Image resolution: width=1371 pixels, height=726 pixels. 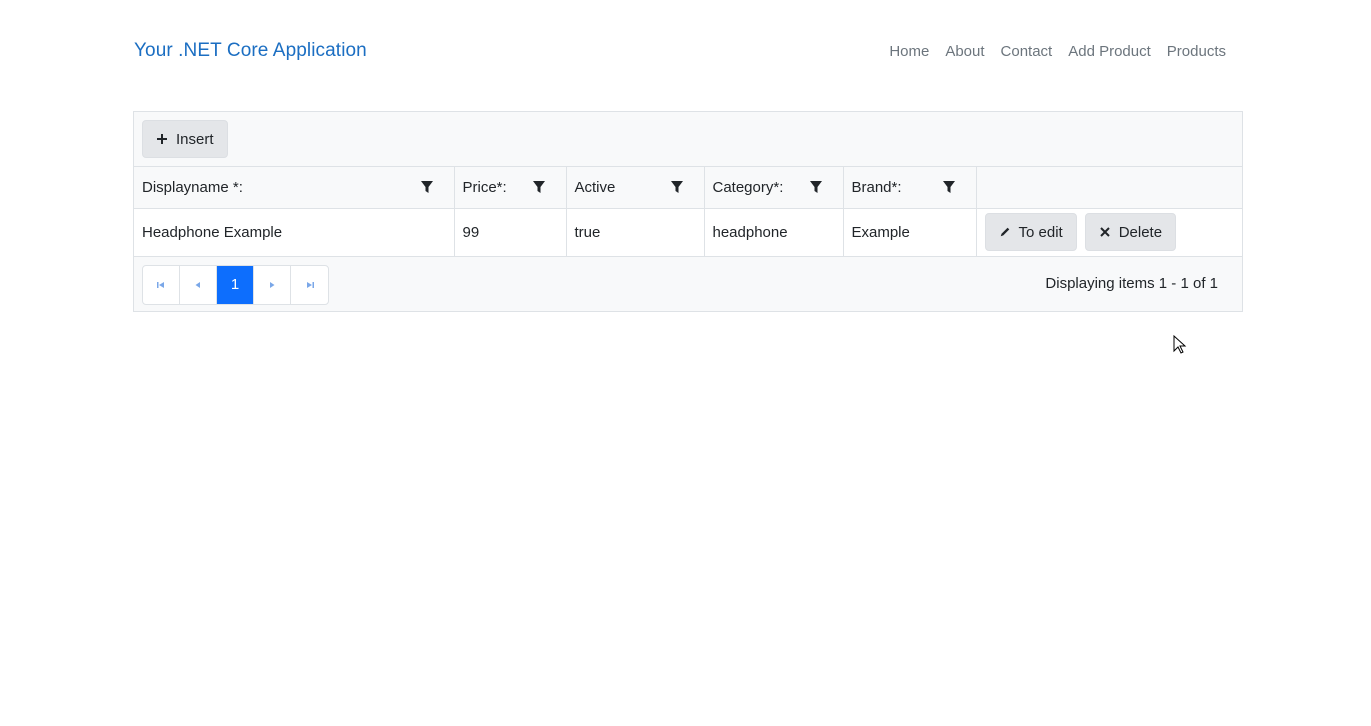 I want to click on column-header-brand: Brand*:, so click(x=910, y=187).